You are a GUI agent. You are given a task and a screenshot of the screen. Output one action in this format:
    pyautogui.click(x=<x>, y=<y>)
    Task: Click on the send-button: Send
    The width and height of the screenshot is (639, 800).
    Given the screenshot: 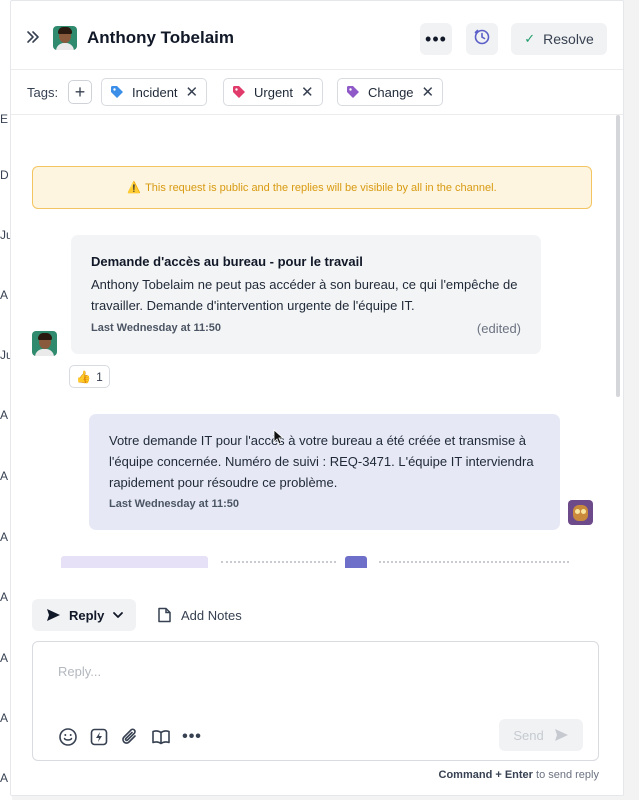 What is the action you would take?
    pyautogui.click(x=541, y=735)
    